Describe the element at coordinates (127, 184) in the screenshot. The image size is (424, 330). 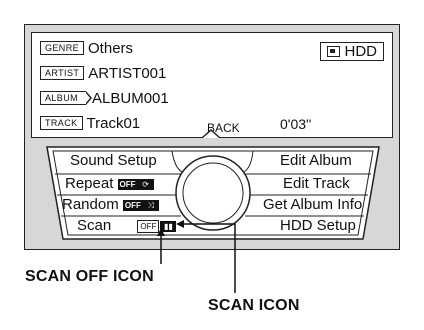
I see `repeat-off-badge: OFF` at that location.